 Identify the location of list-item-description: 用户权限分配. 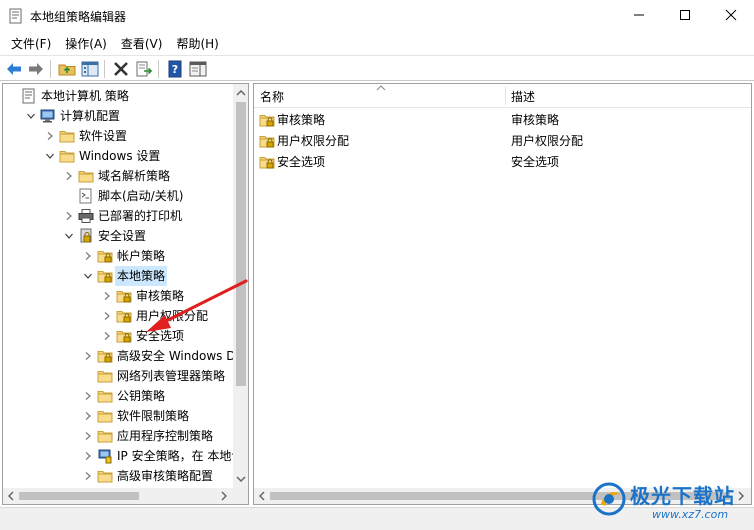
(547, 141).